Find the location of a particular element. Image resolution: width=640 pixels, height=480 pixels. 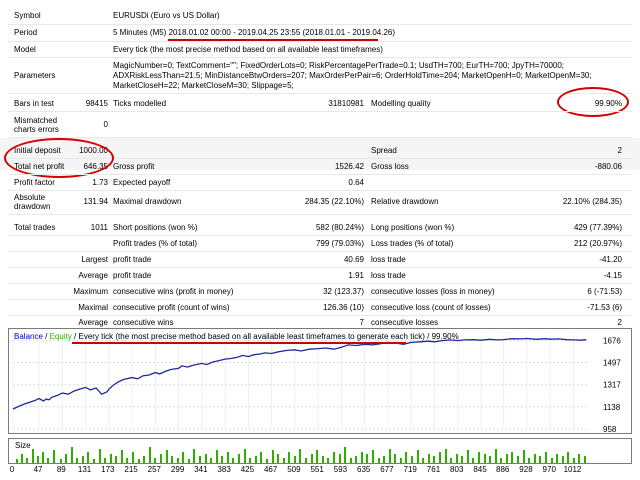

short-positions-label: Short positions (won %) is located at coordinates (155, 227).